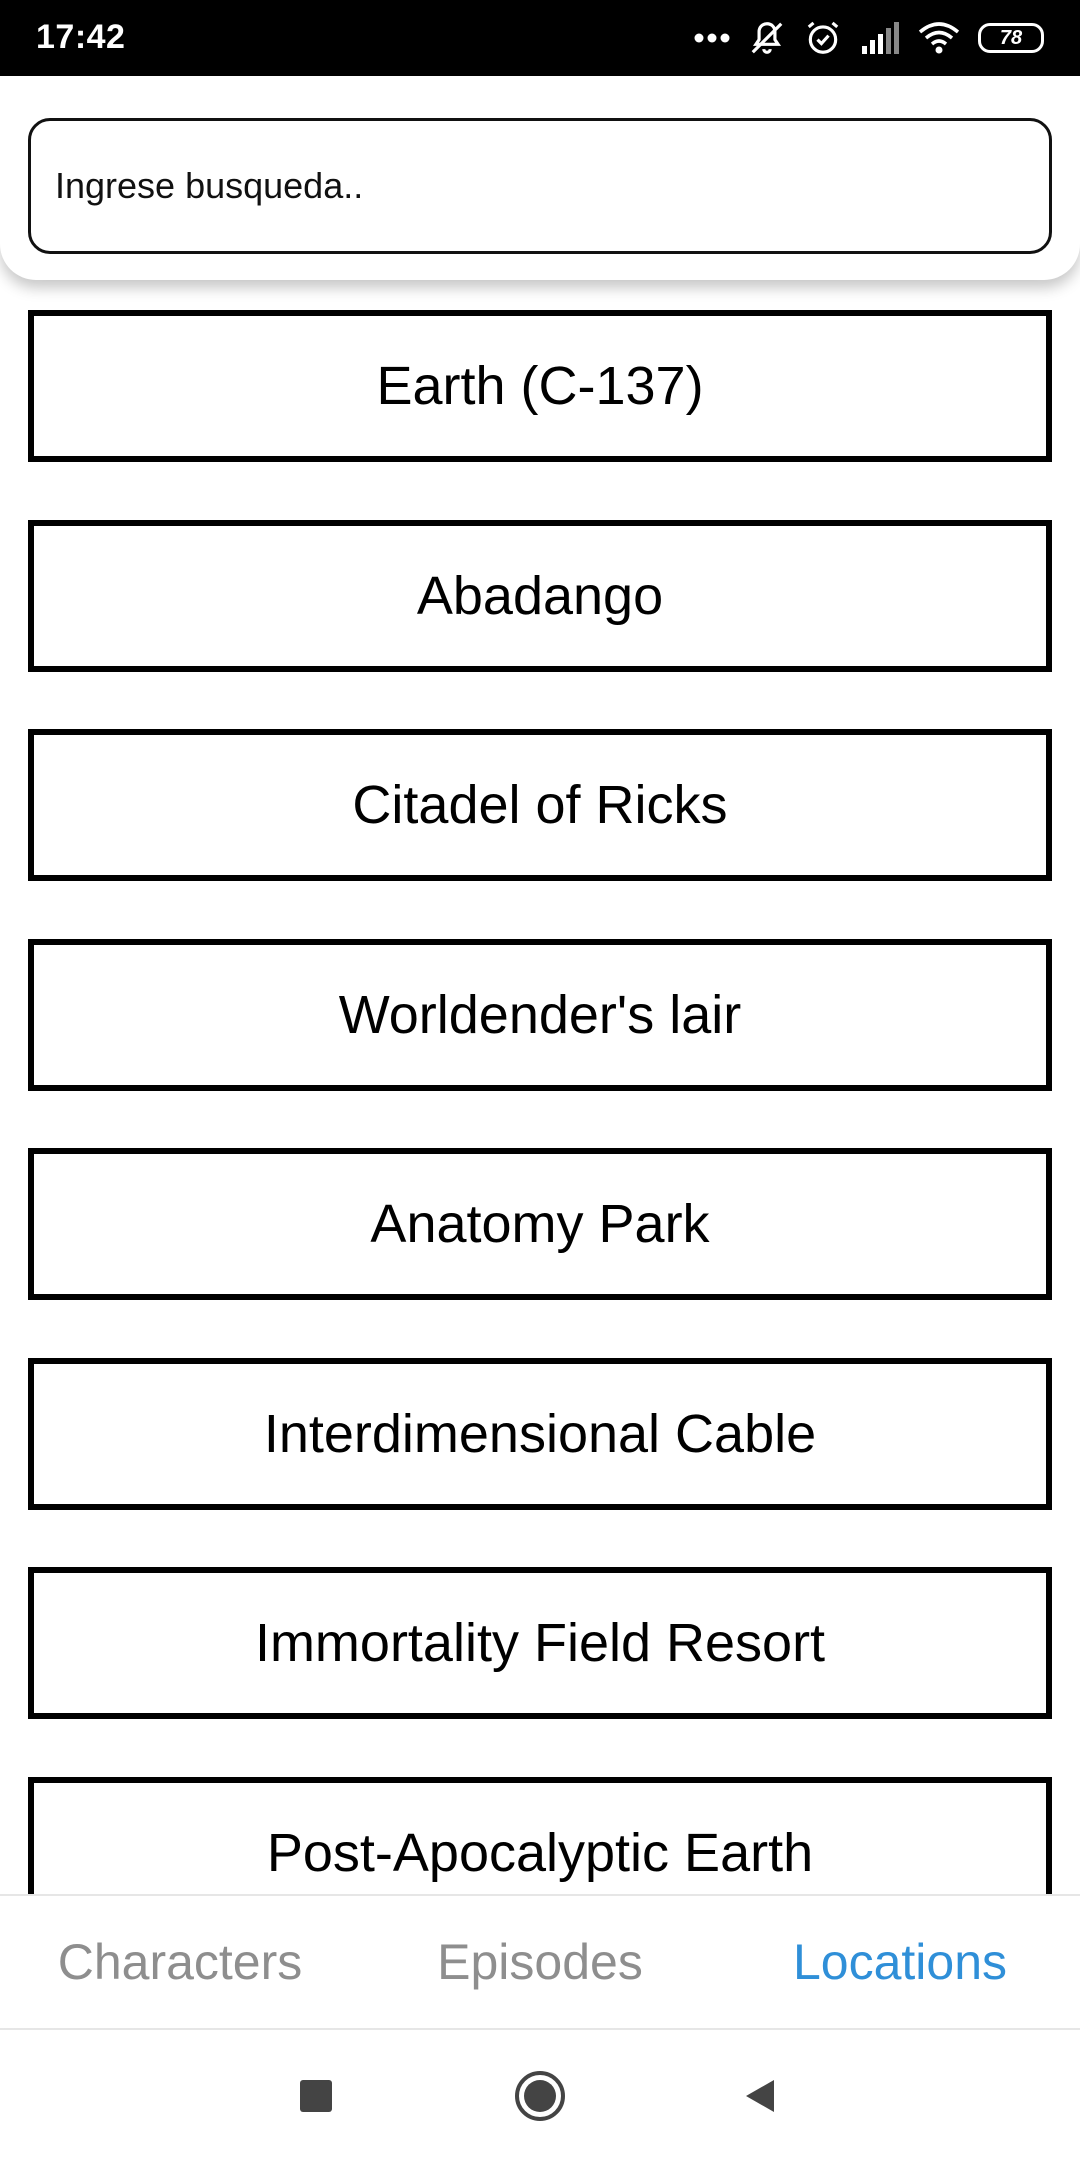 The image size is (1080, 2160). I want to click on location-item: Worldender's lair, so click(540, 1015).